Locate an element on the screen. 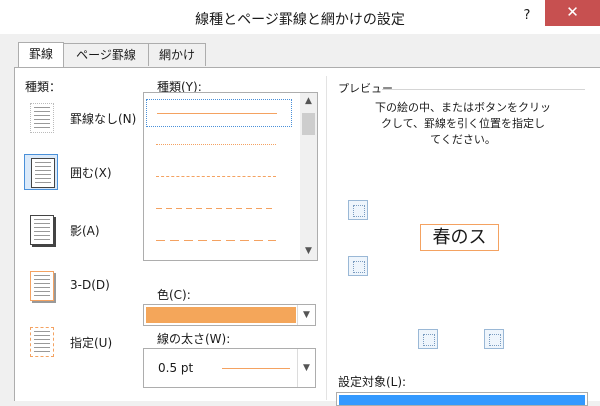  top-border-button is located at coordinates (358, 210).